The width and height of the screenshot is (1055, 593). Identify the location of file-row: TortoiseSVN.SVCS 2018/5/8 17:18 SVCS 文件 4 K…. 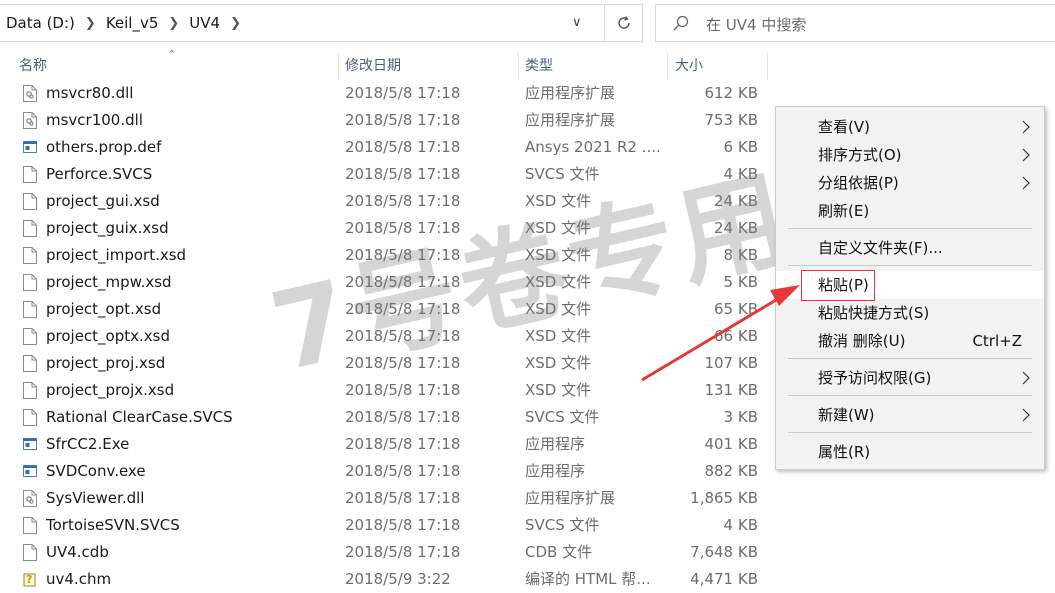
(385, 525).